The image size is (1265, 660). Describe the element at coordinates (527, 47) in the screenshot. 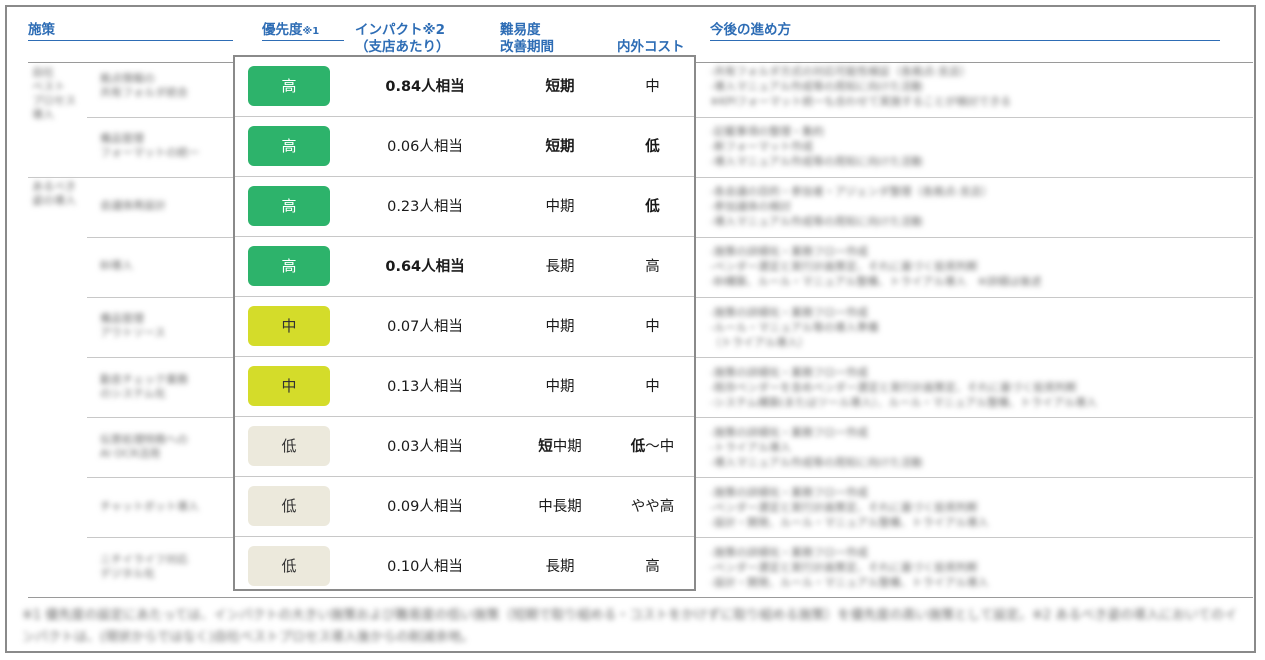

I see `header-period: 改善期間` at that location.